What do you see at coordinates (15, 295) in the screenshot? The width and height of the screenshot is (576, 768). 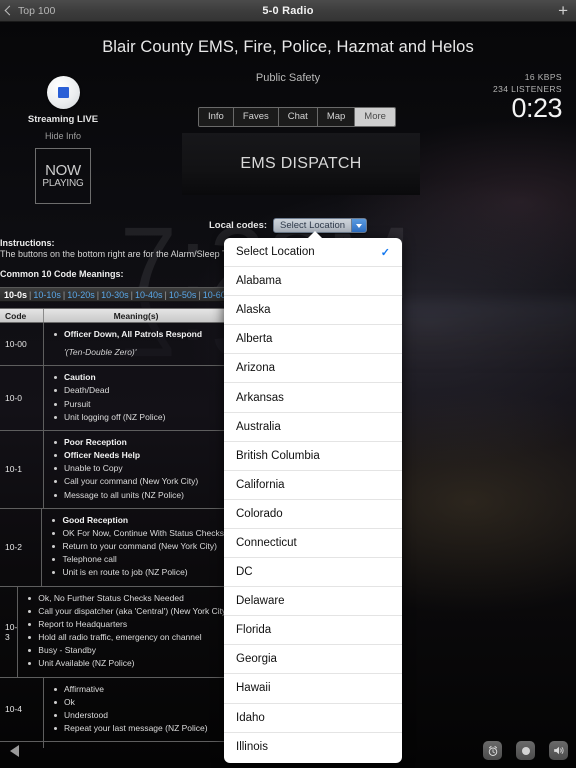 I see `code-link-10-0s: 10-0s` at bounding box center [15, 295].